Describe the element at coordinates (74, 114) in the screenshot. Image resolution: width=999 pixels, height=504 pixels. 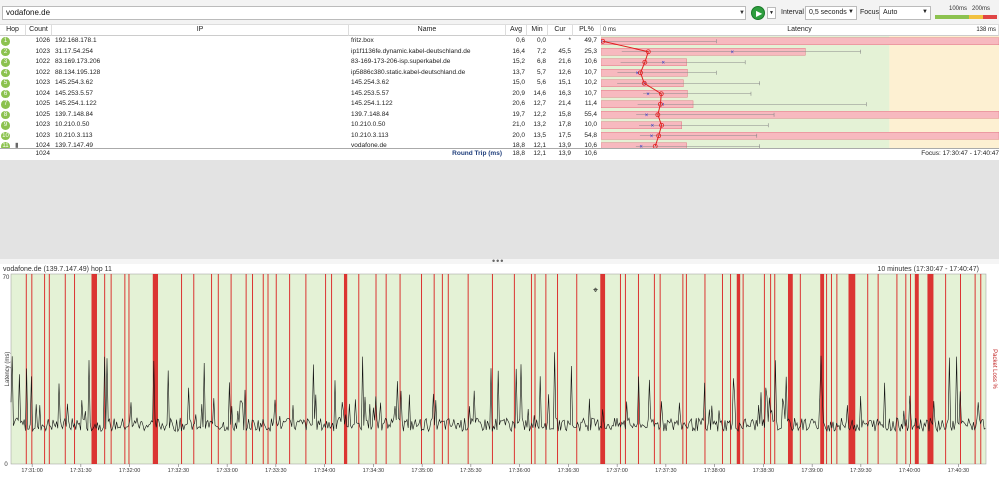
I see `hop-ip: 139.7.148.84` at that location.